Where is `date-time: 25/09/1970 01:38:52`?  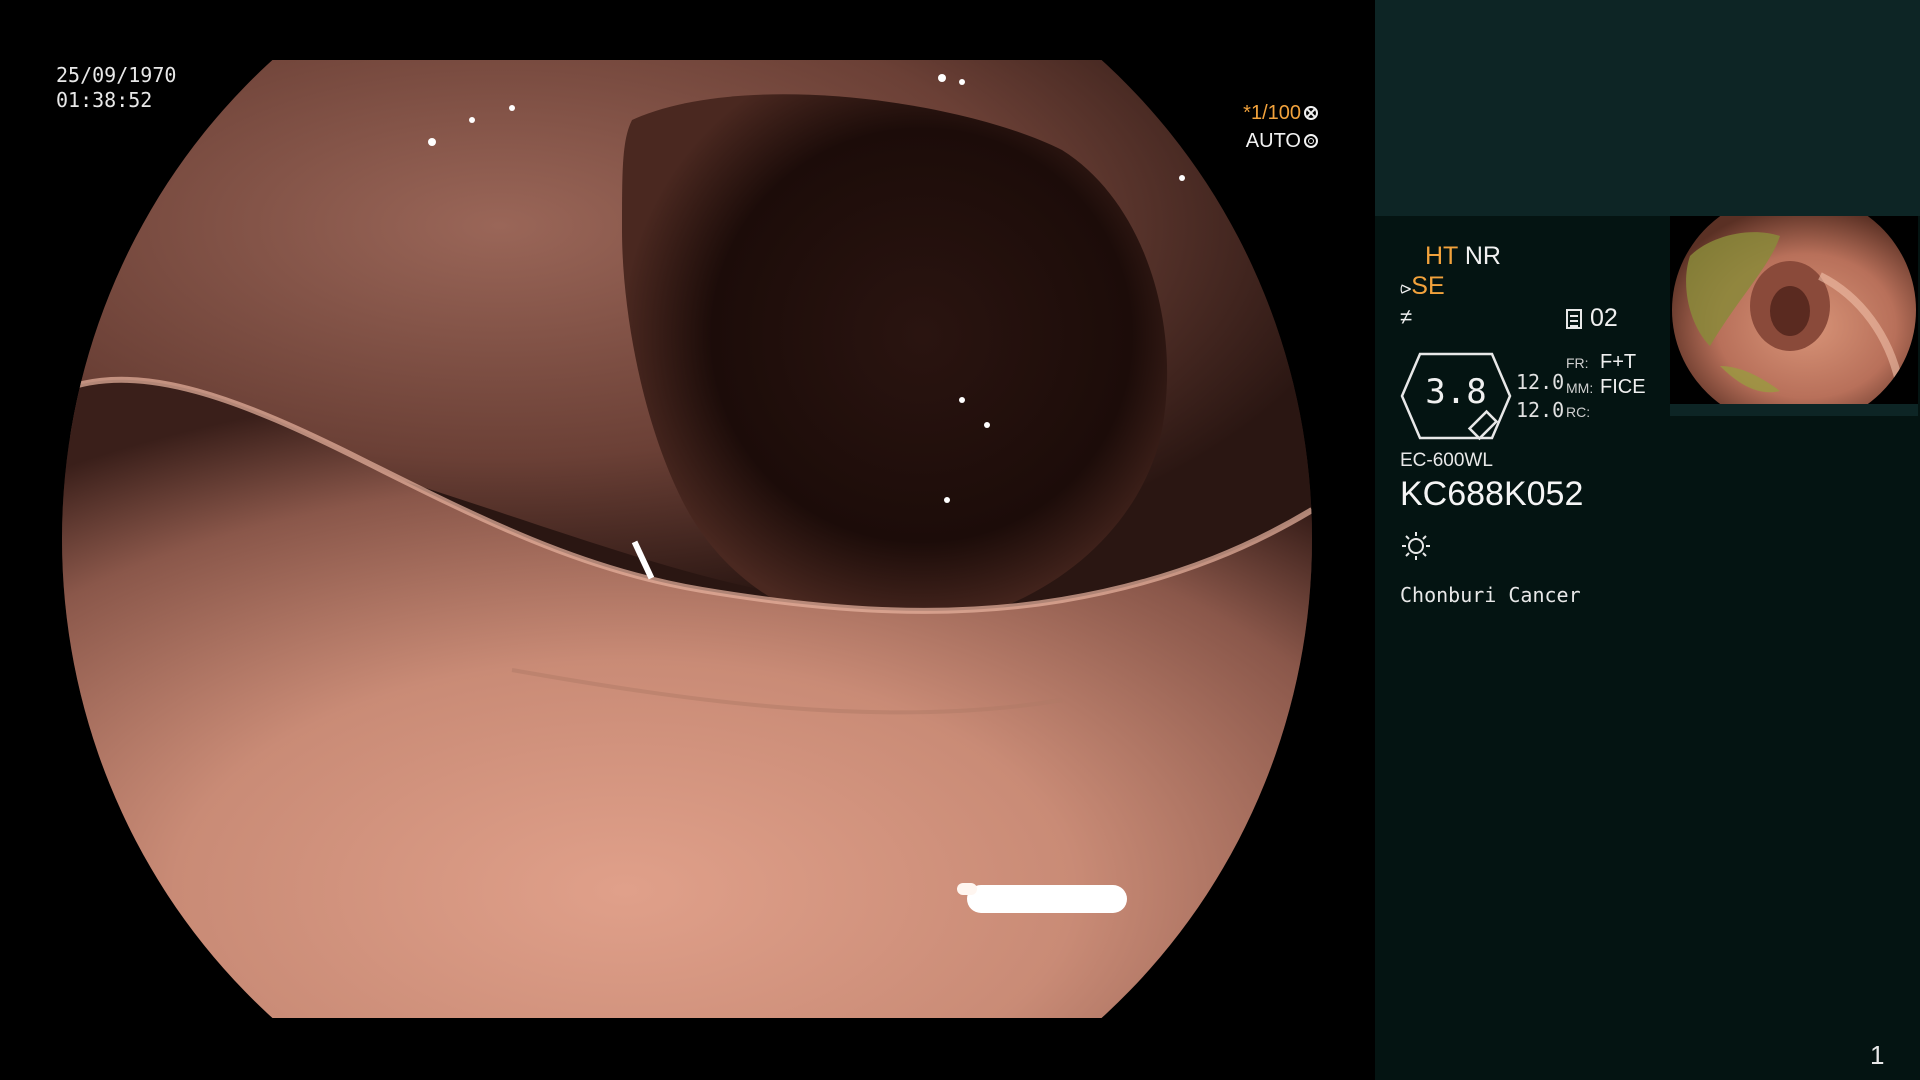 date-time: 25/09/1970 01:38:52 is located at coordinates (116, 88).